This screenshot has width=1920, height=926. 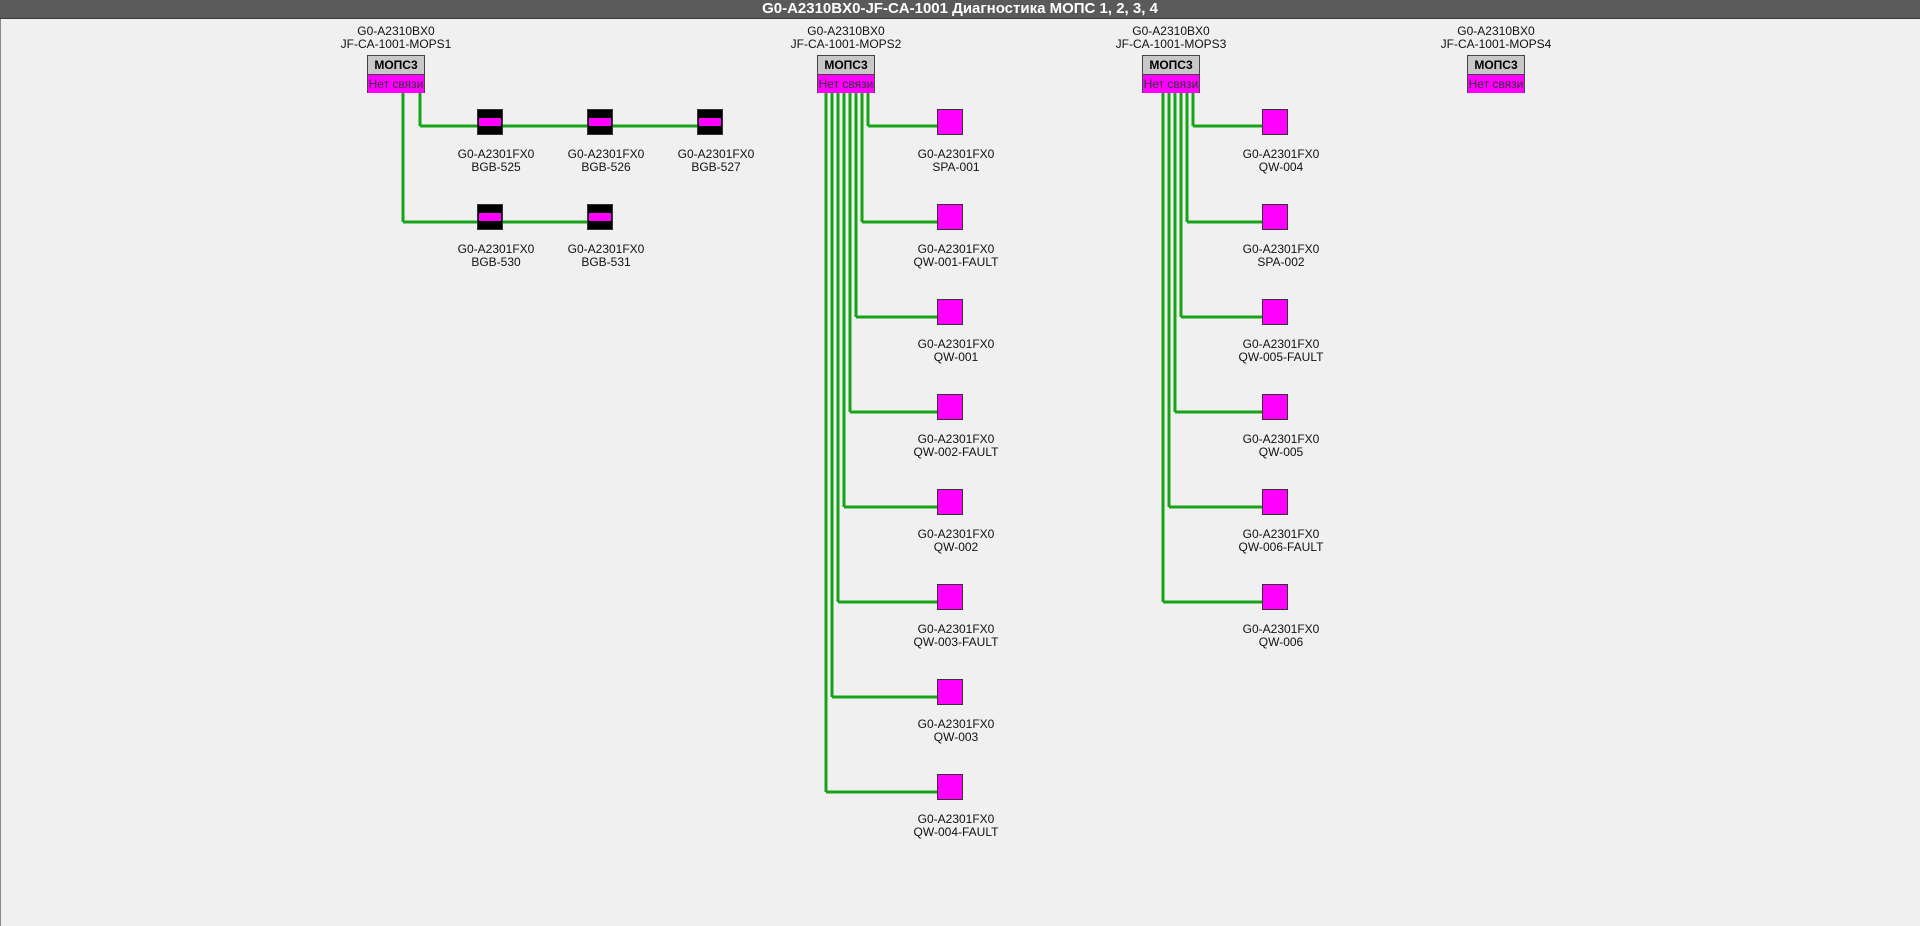 I want to click on device-label-line2: QW-003-FAULT, so click(x=956, y=642).